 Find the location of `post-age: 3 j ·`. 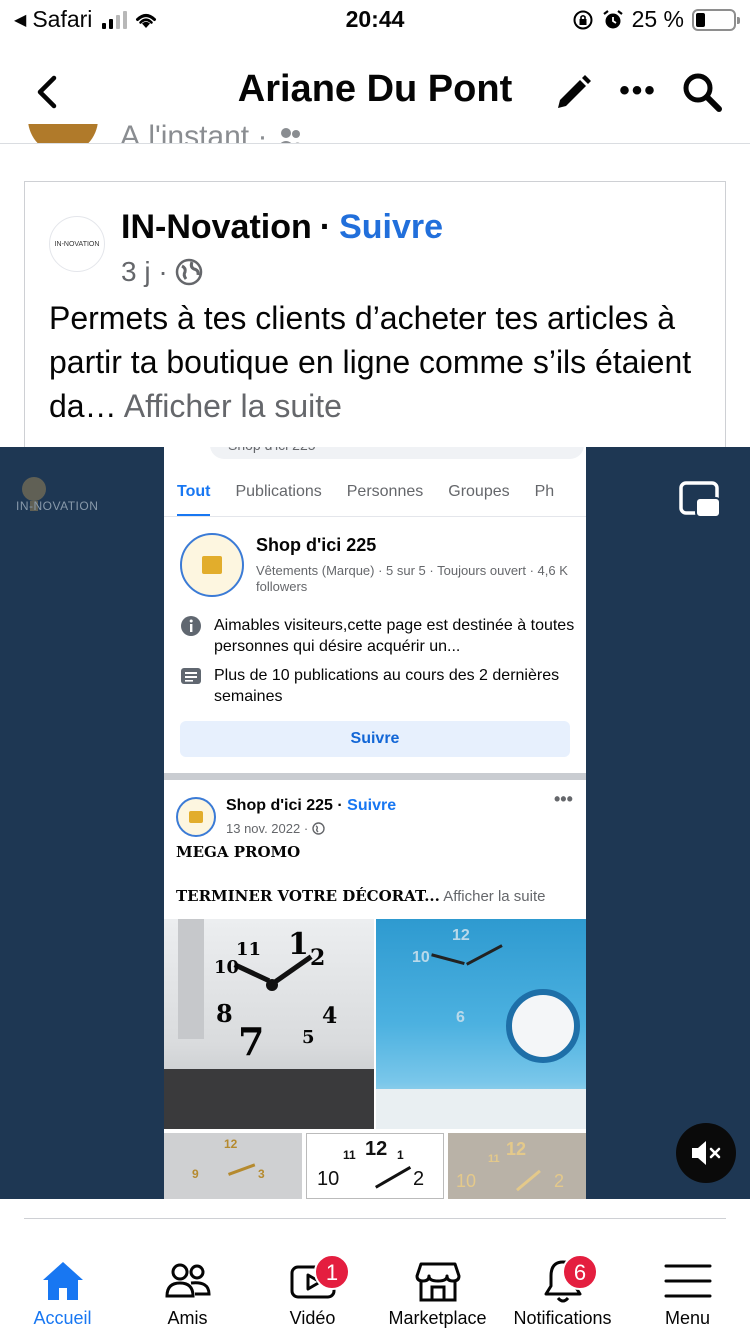

post-age: 3 j · is located at coordinates (144, 272).